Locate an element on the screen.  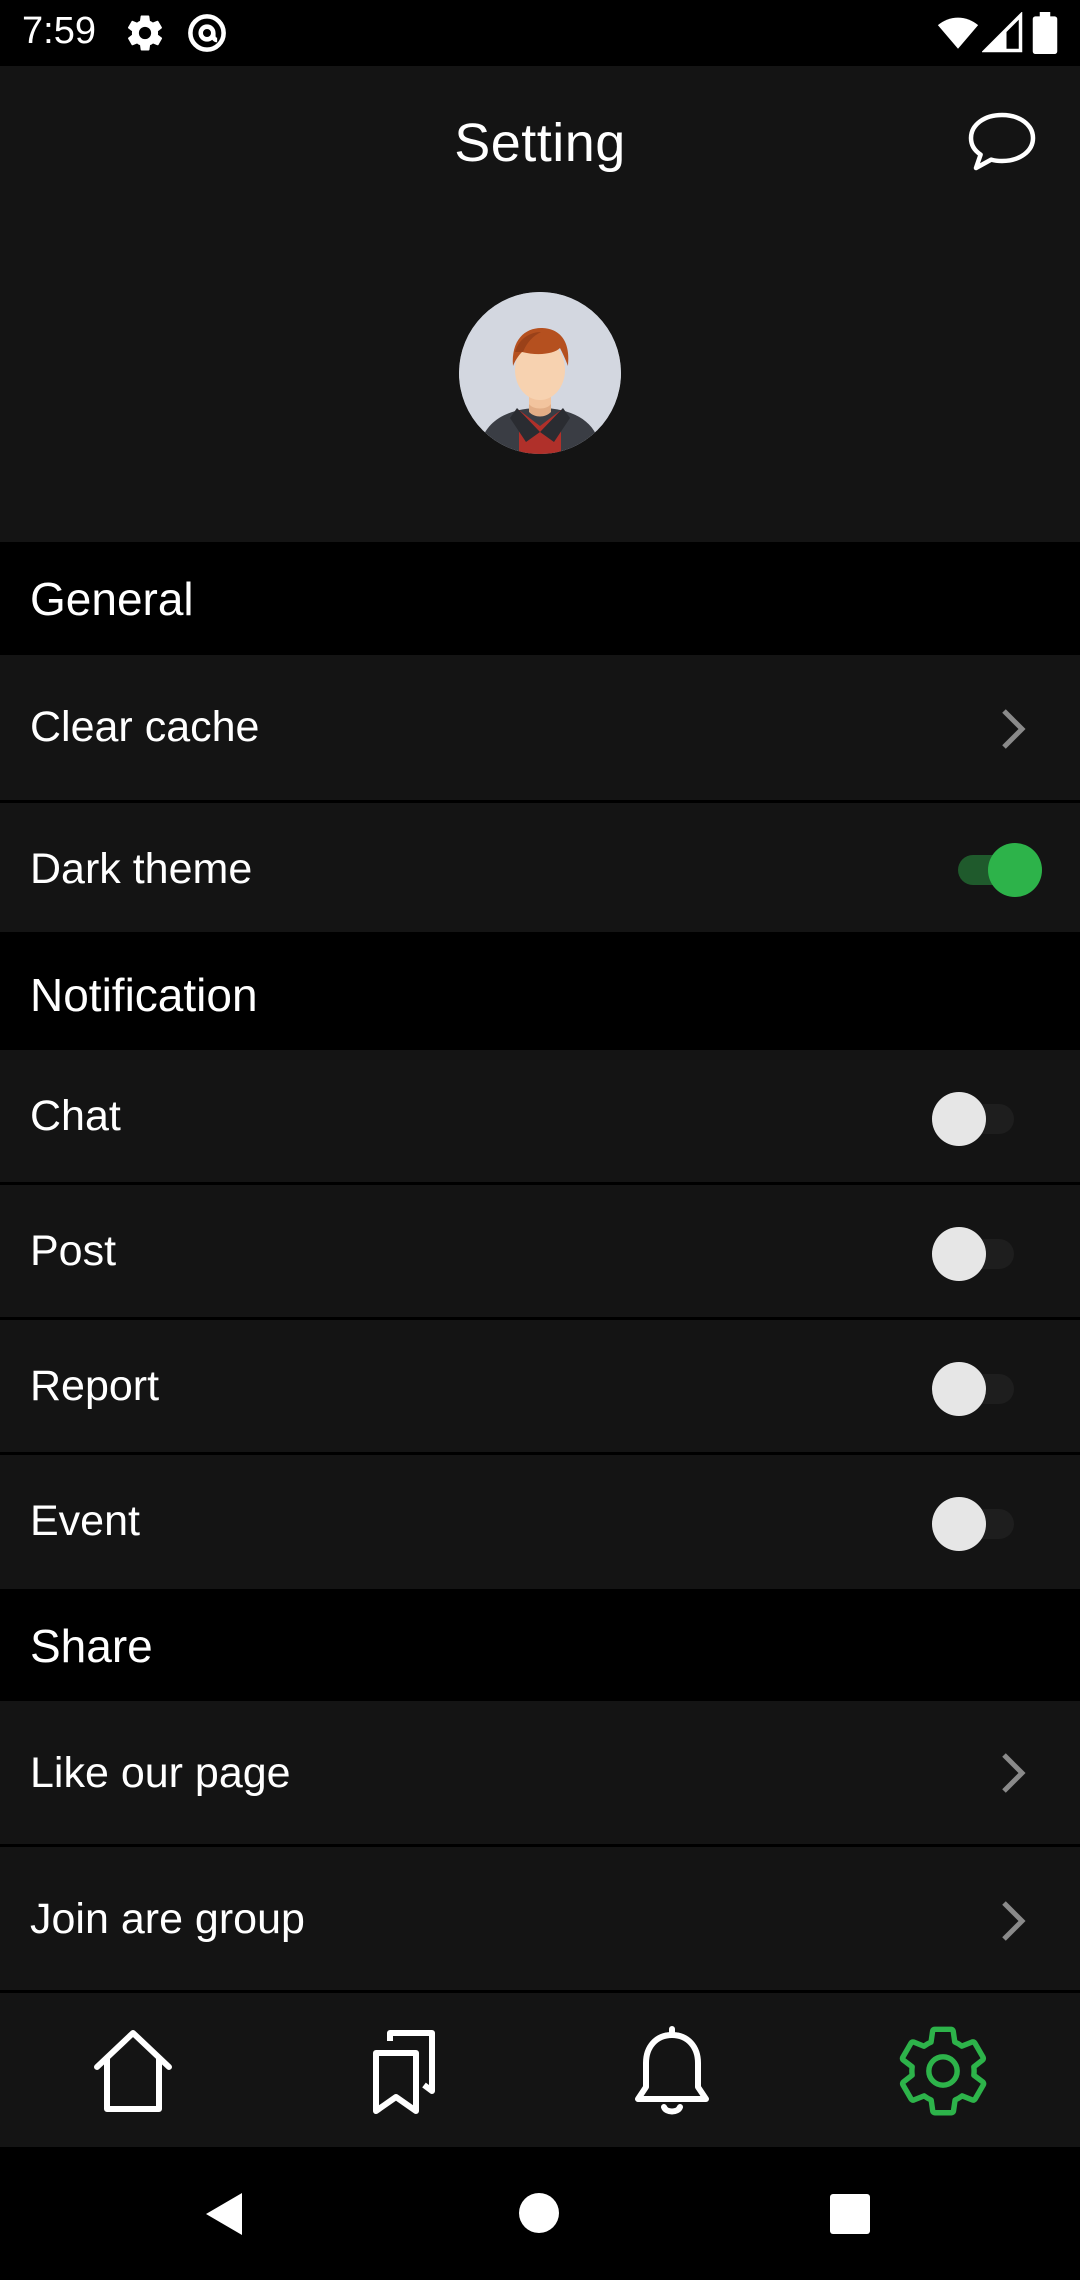
bell-icon is located at coordinates (672, 2071).